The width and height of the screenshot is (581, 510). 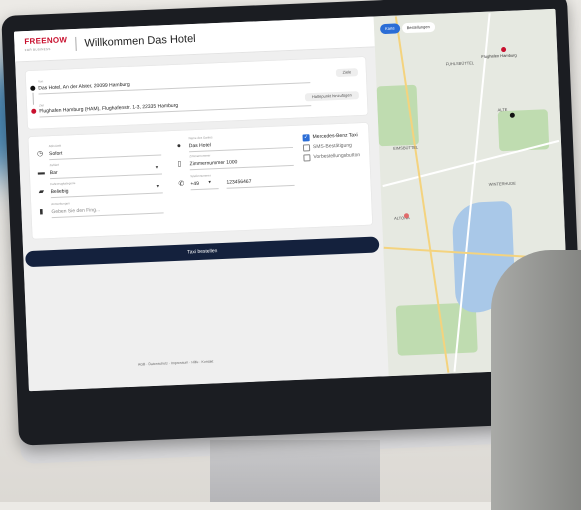 What do you see at coordinates (106, 176) in the screenshot?
I see `payment-underline` at bounding box center [106, 176].